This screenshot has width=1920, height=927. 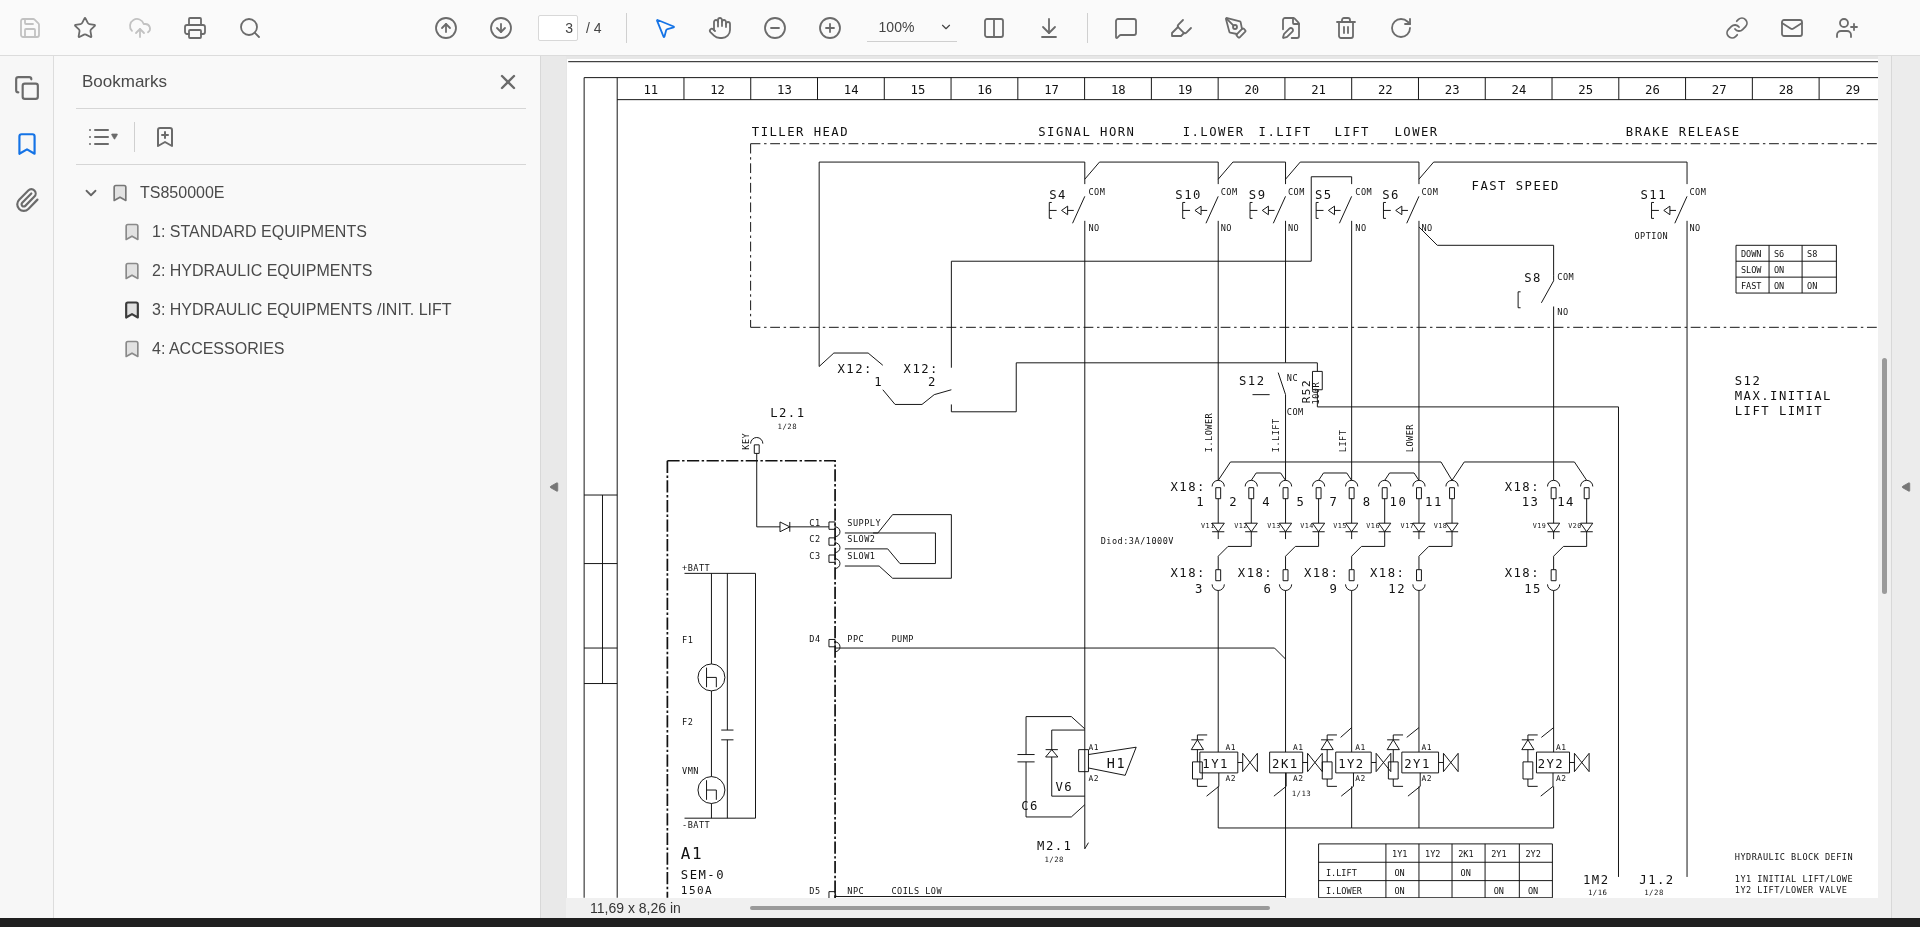 What do you see at coordinates (815, 555) in the screenshot?
I see `diagram-label: C3` at bounding box center [815, 555].